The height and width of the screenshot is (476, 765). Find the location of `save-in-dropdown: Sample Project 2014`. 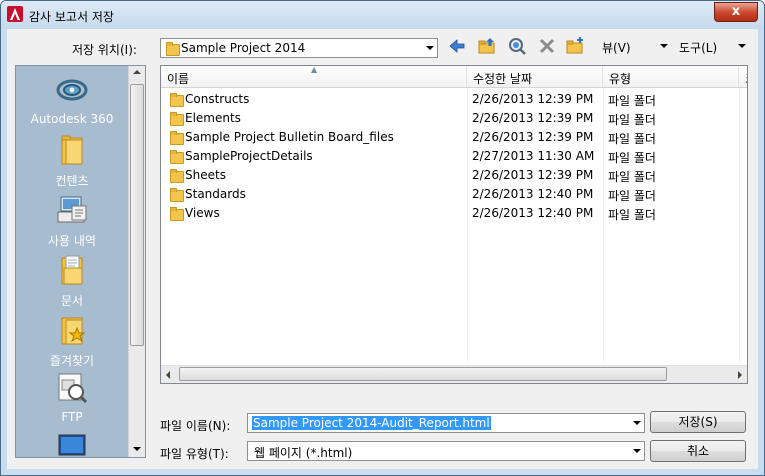

save-in-dropdown: Sample Project 2014 is located at coordinates (299, 48).